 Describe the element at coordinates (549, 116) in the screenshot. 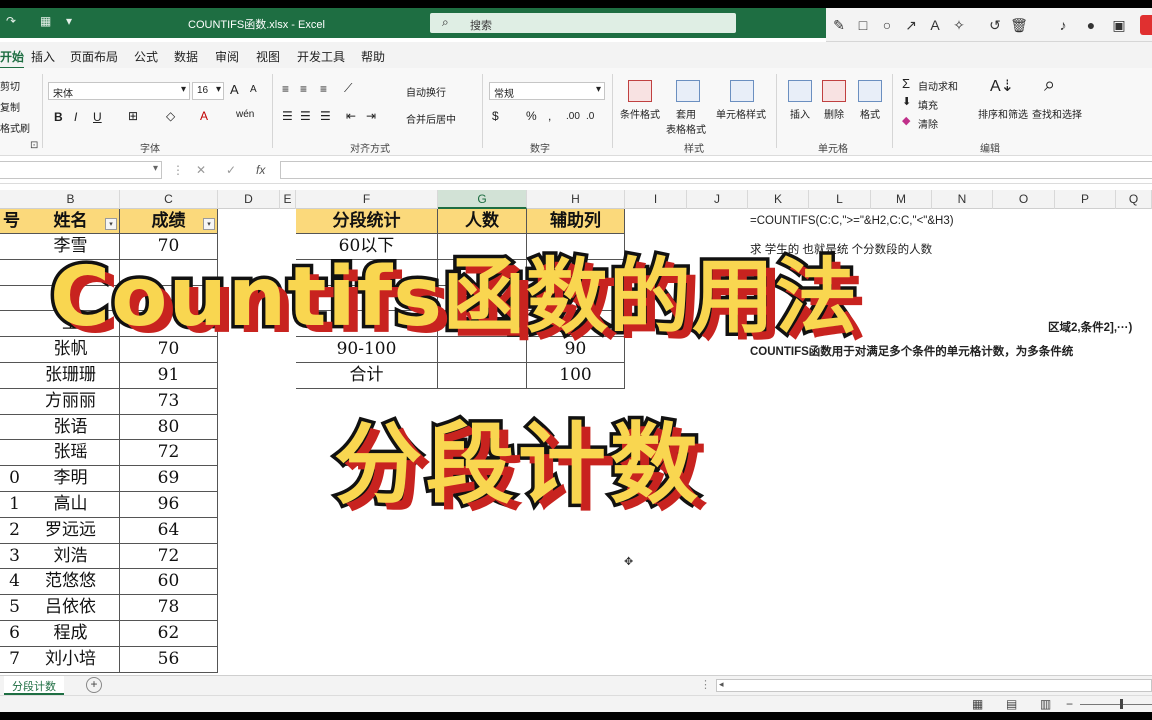

I see `comma-icon: ,` at that location.